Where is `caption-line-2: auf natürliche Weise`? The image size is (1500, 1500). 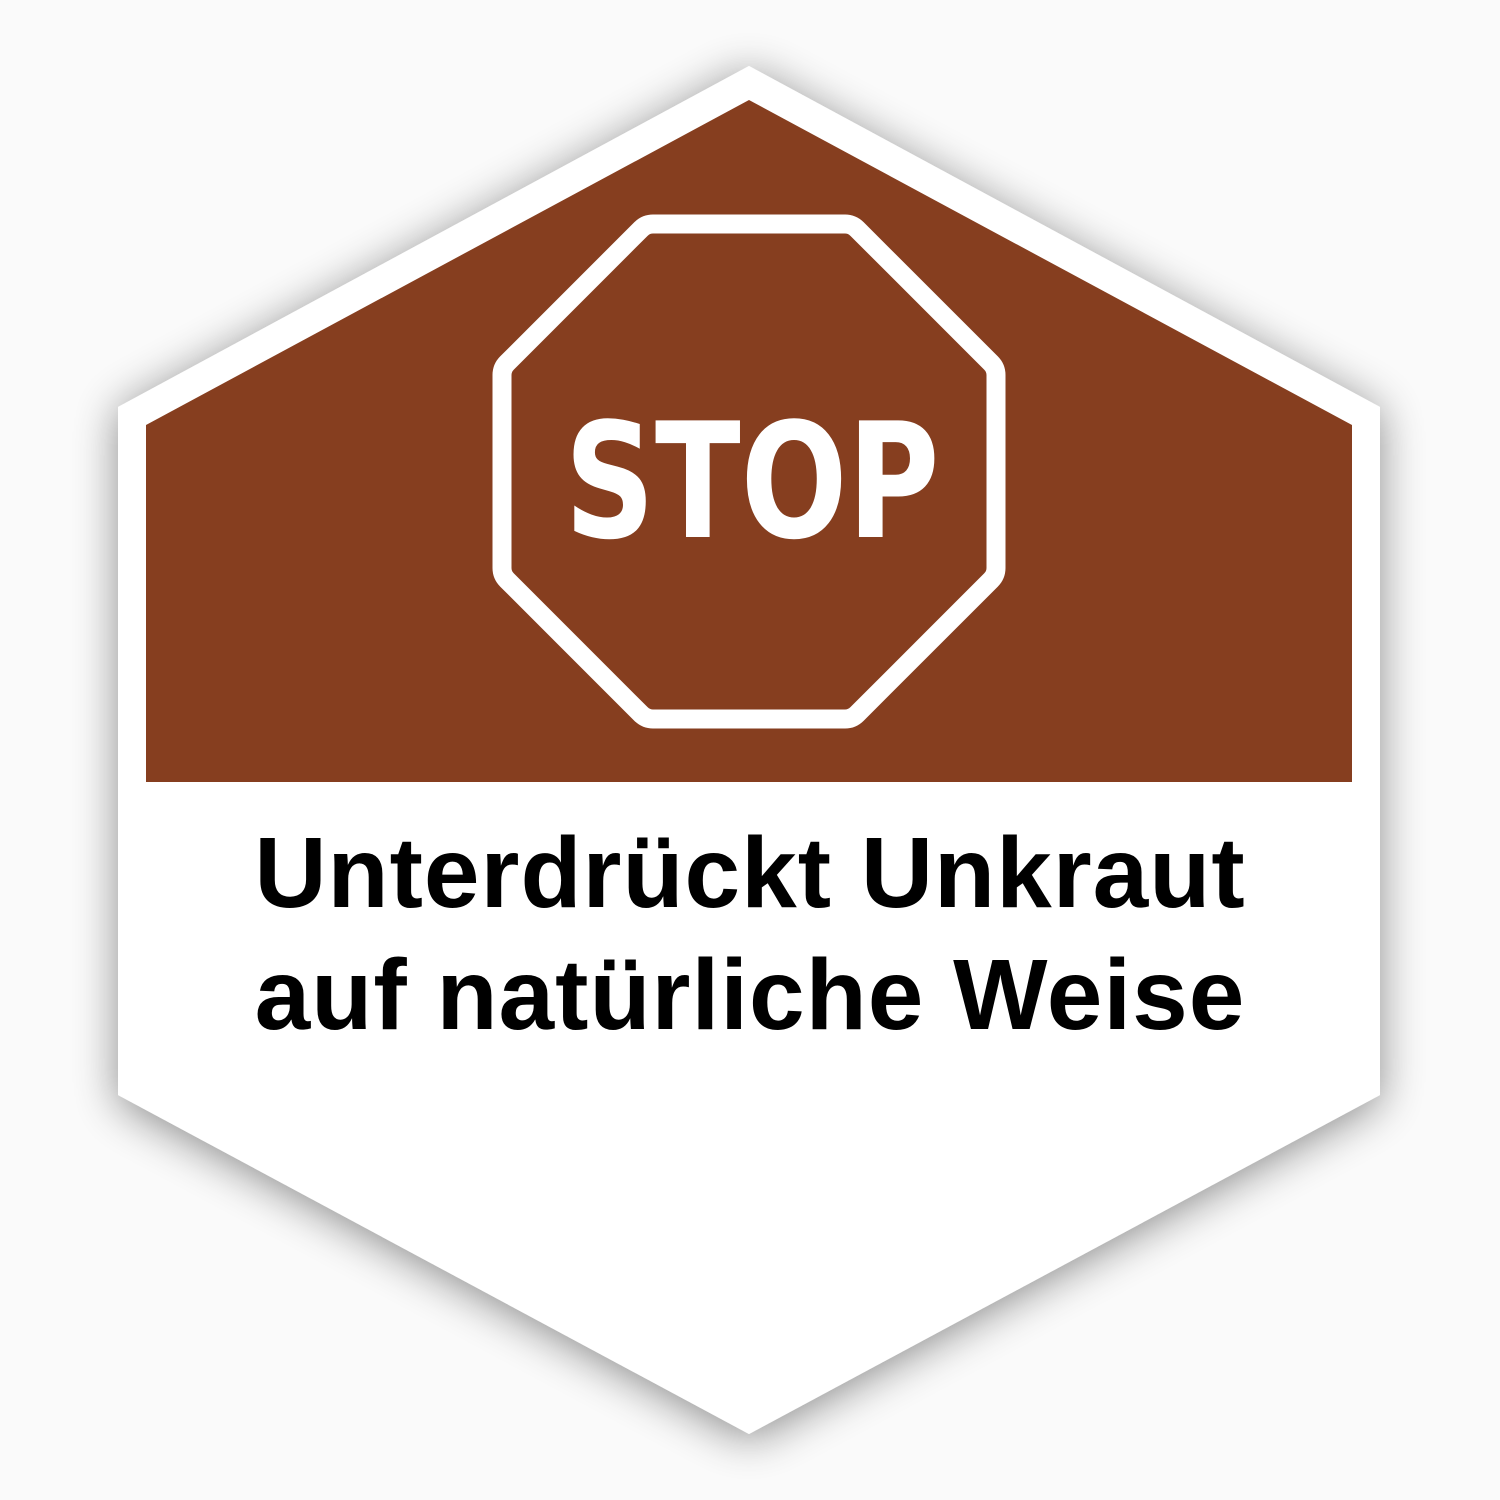
caption-line-2: auf natürliche Weise is located at coordinates (750, 995).